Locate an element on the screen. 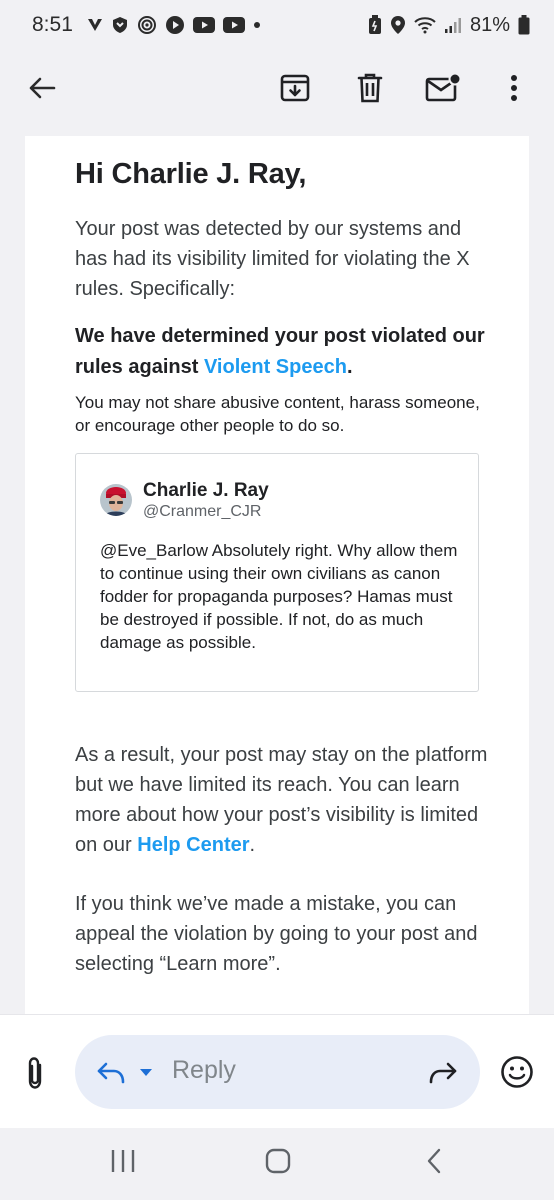 The image size is (554, 1200). top-app-bar is located at coordinates (277, 93).